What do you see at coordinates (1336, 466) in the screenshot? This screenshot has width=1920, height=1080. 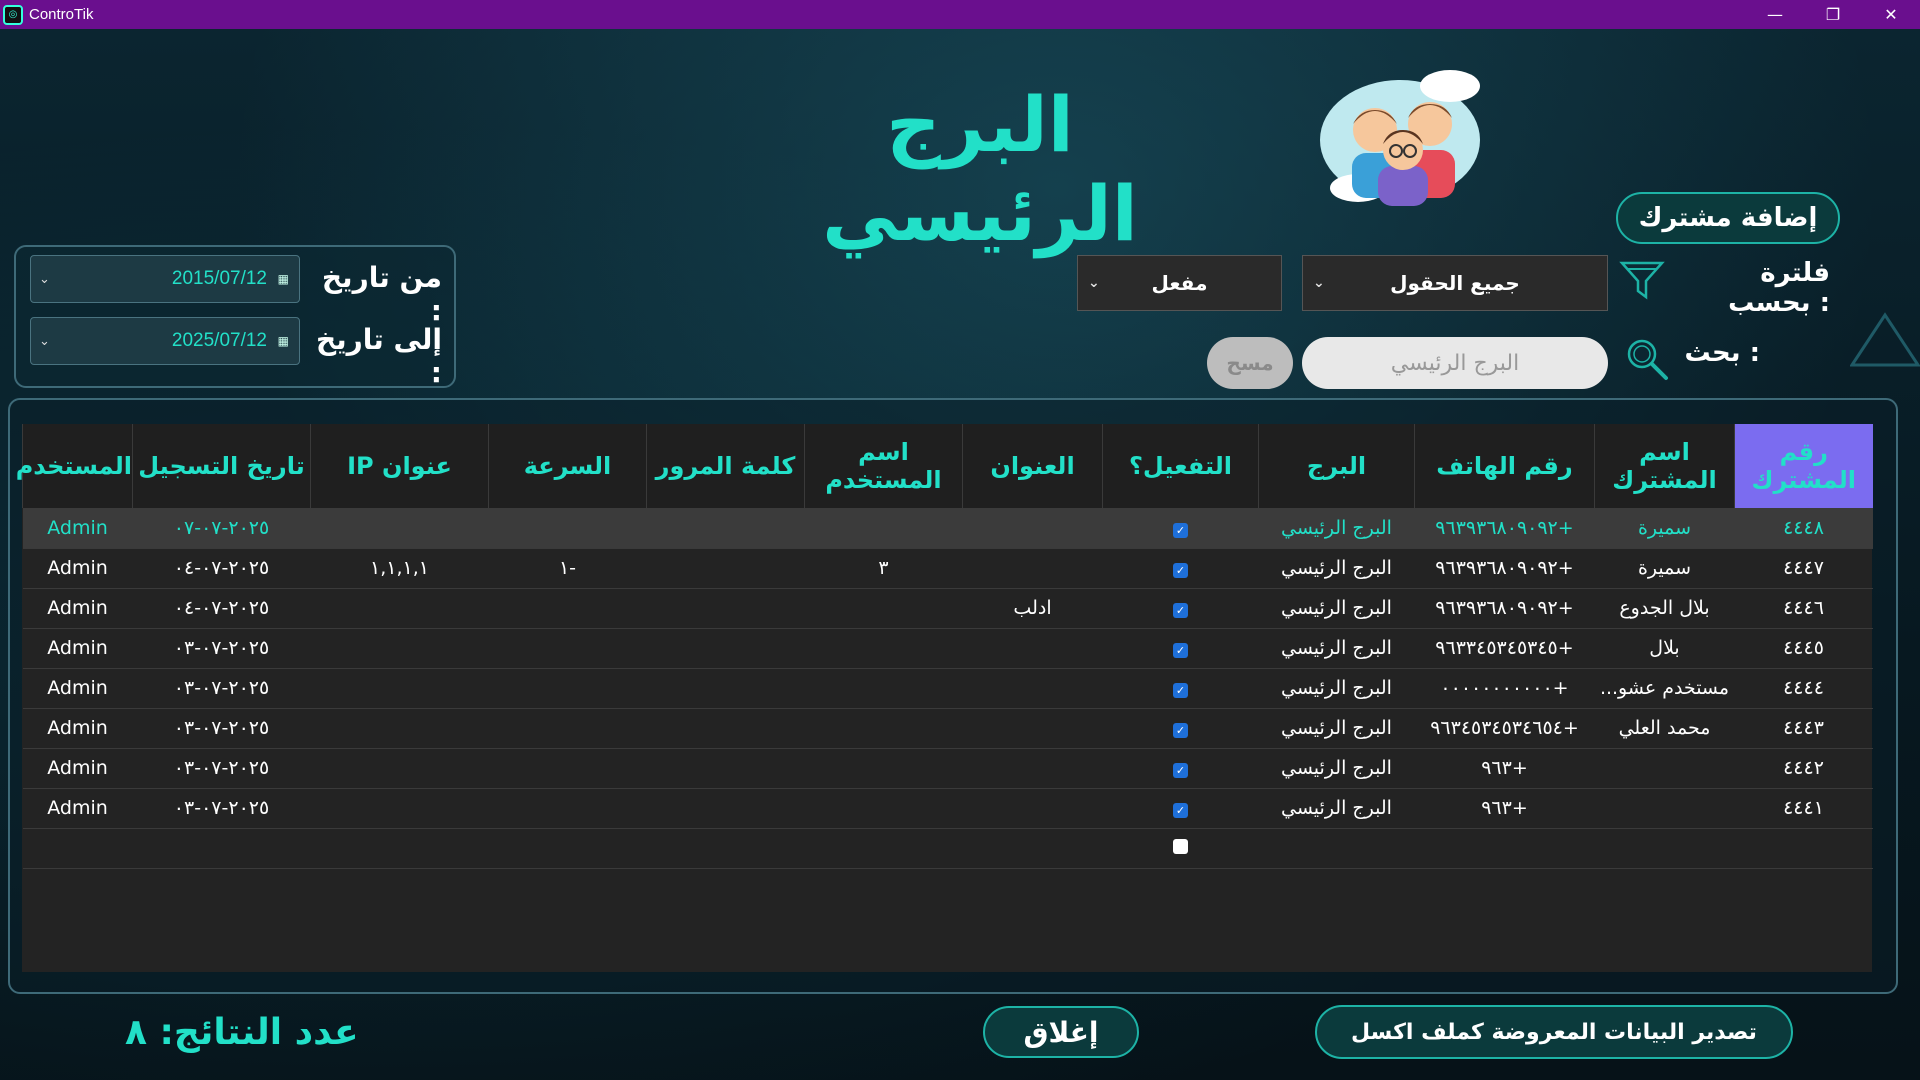 I see `col-header-tower: البرج` at bounding box center [1336, 466].